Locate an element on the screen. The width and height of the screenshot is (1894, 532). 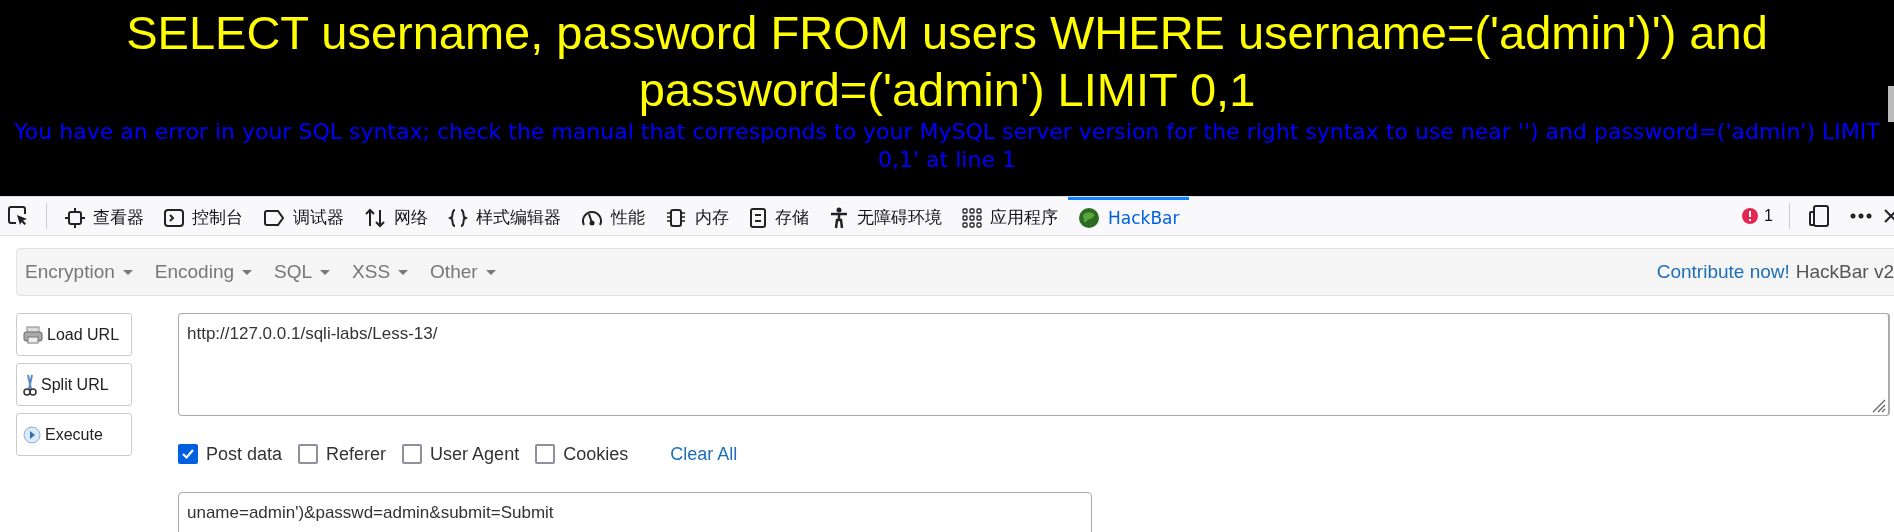
responsive-icon is located at coordinates (1819, 216).